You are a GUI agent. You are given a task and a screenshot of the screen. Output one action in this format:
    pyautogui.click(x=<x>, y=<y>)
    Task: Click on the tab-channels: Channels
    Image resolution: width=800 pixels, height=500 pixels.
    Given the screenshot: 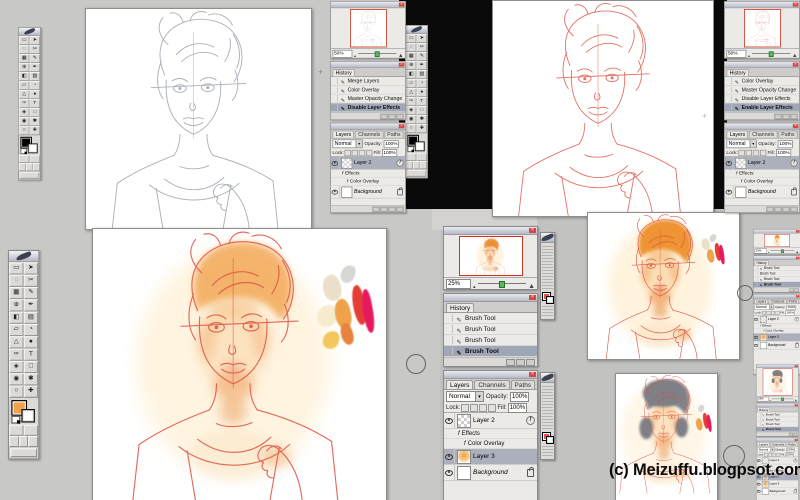 What is the action you would take?
    pyautogui.click(x=777, y=301)
    